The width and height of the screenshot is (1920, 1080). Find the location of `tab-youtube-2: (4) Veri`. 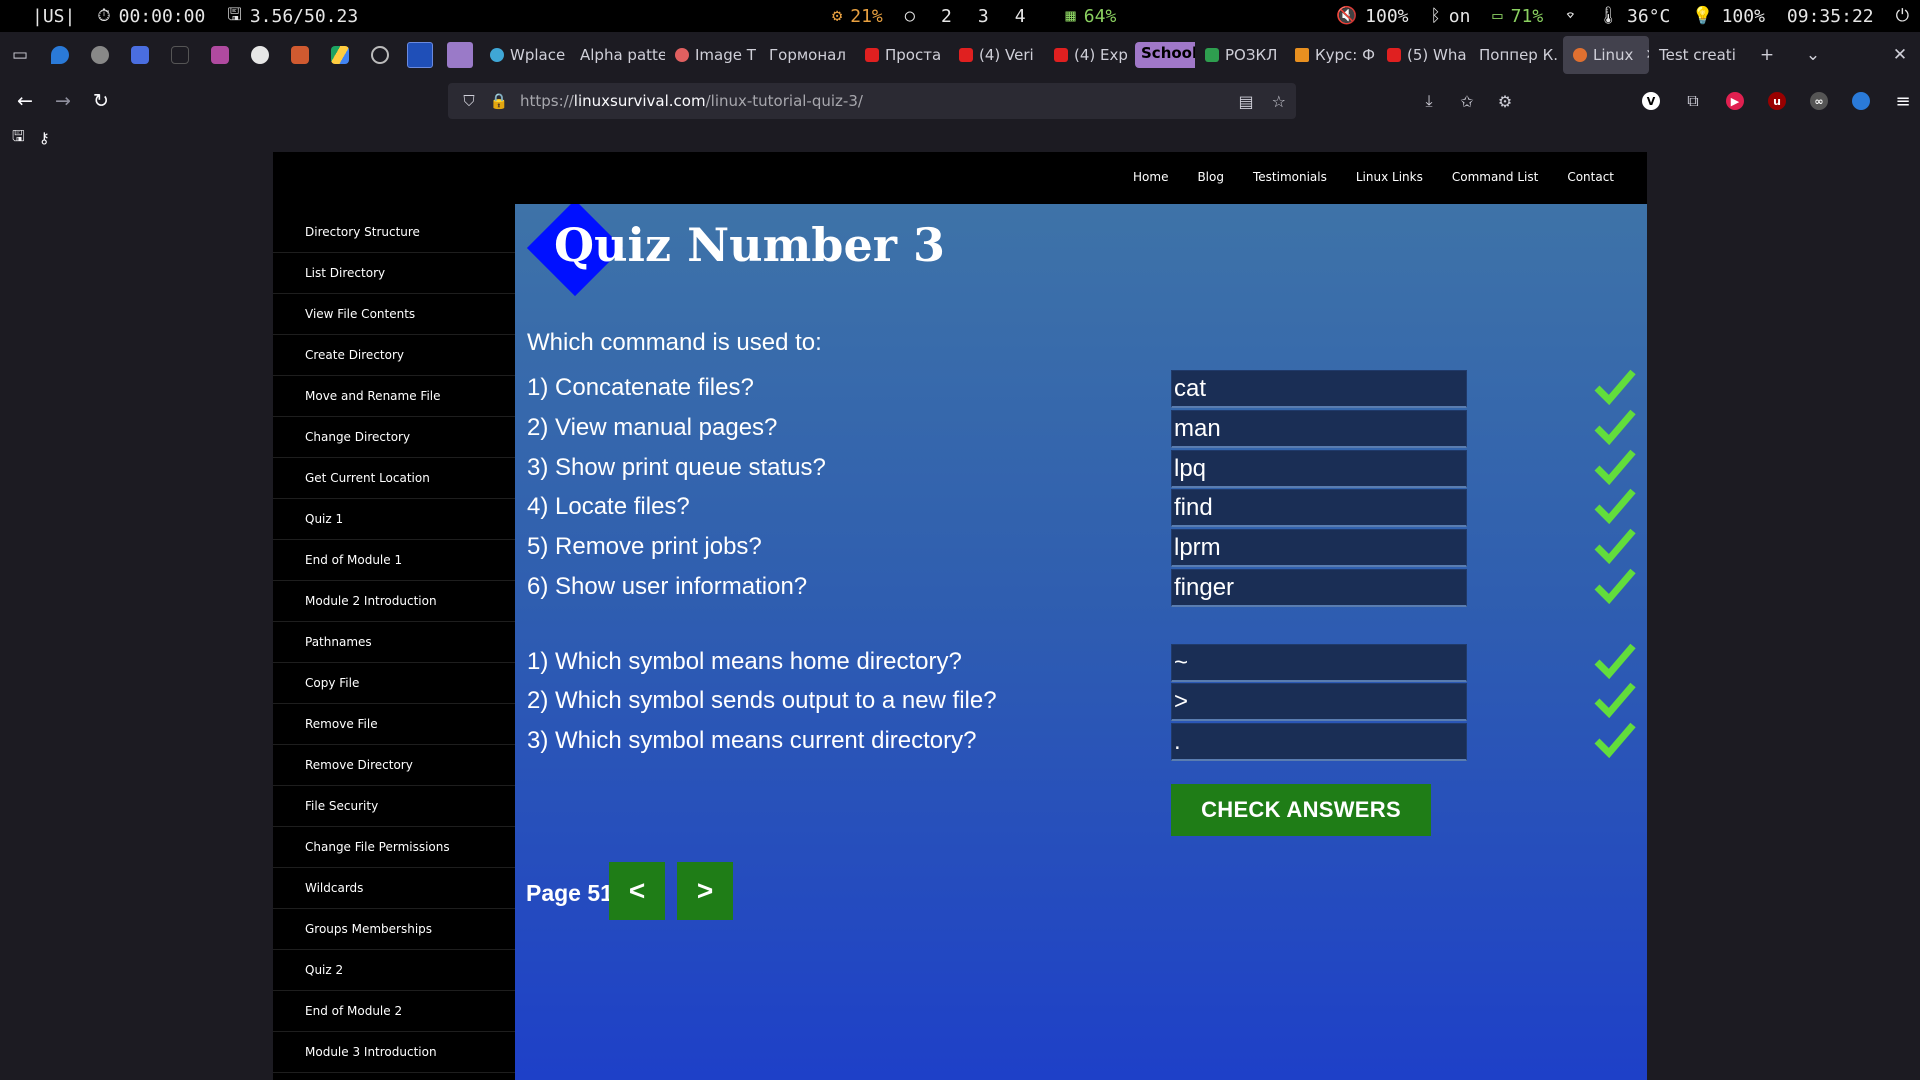

tab-youtube-2: (4) Veri is located at coordinates (996, 55).